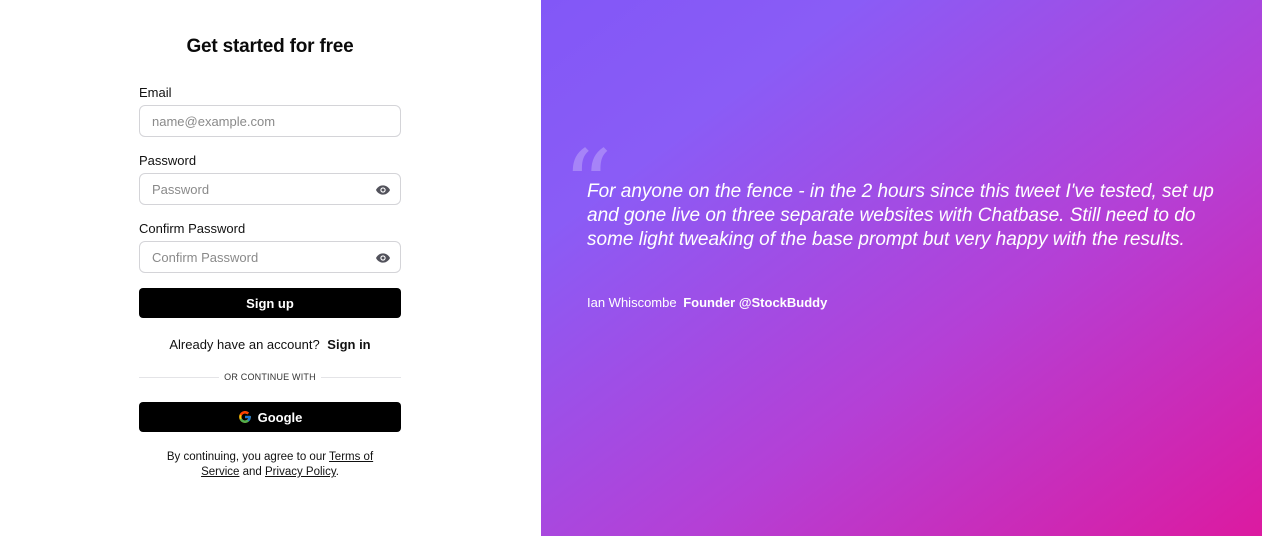 The height and width of the screenshot is (536, 1262). I want to click on author-name: Ian Whiscombe, so click(632, 302).